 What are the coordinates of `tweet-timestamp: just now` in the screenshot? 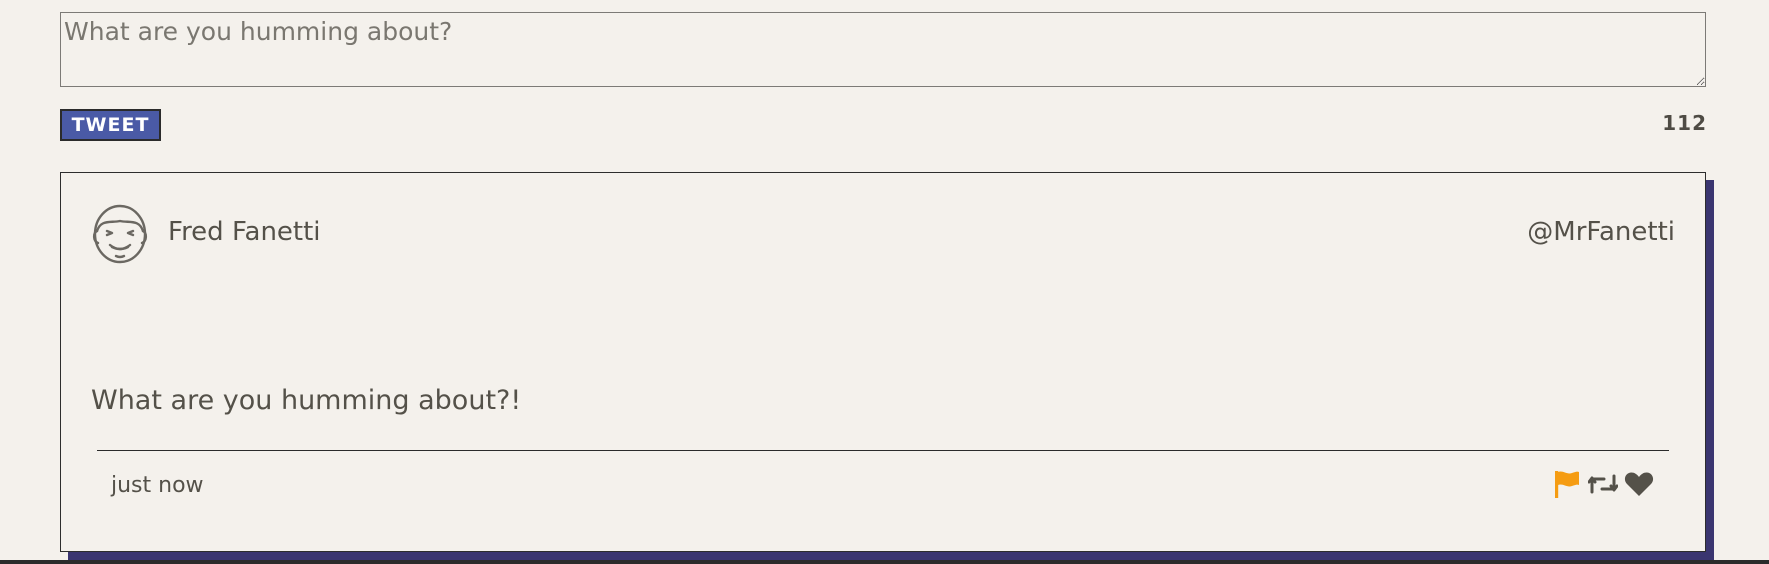 It's located at (157, 485).